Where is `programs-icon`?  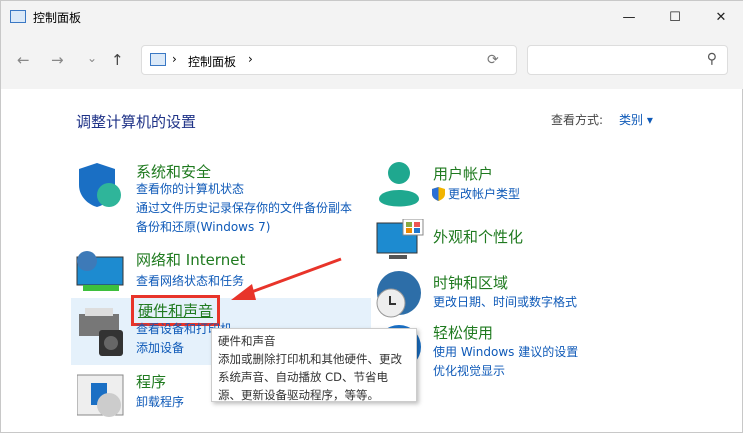
programs-icon is located at coordinates (100, 395).